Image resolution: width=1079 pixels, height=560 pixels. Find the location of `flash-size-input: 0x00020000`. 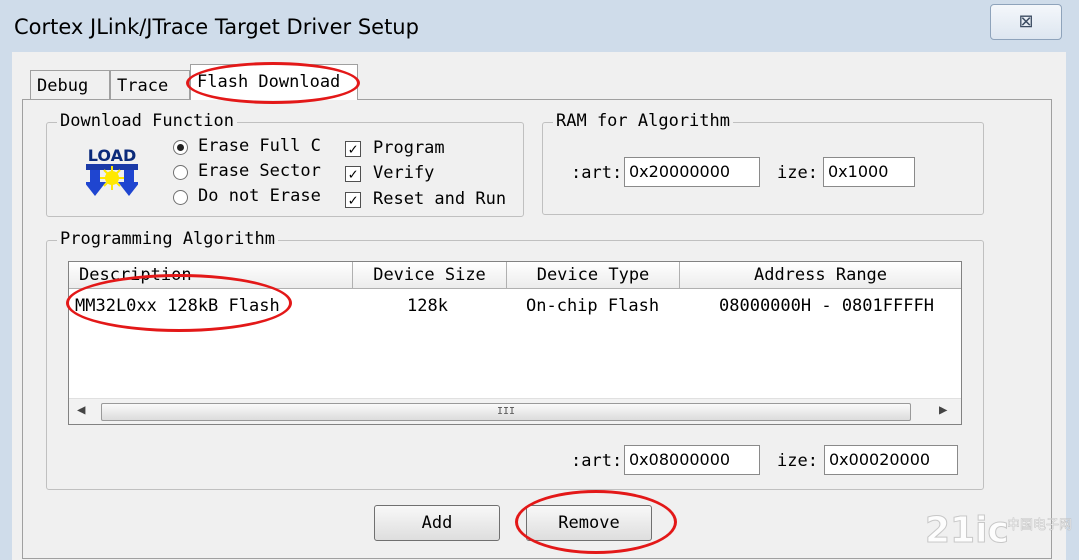

flash-size-input: 0x00020000 is located at coordinates (891, 460).